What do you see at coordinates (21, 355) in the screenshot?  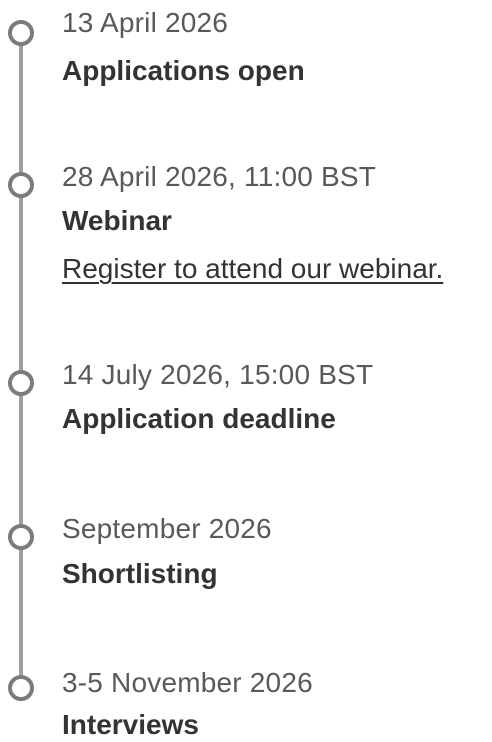 I see `timeline-line` at bounding box center [21, 355].